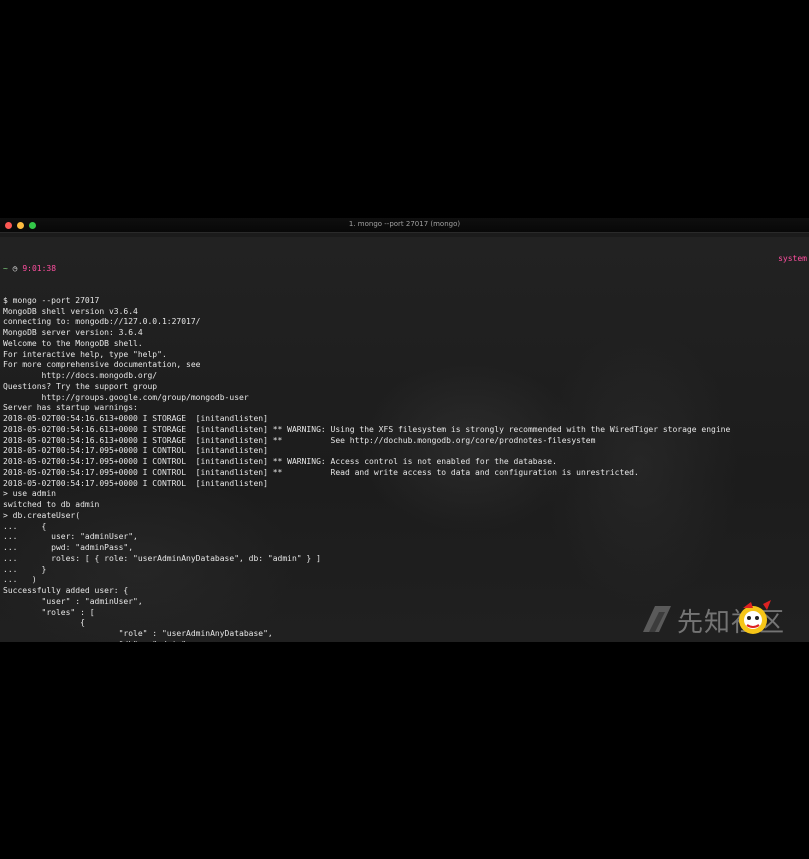 This screenshot has width=809, height=859. What do you see at coordinates (85, 354) in the screenshot?
I see `output-line: For interactive help, type "help".` at bounding box center [85, 354].